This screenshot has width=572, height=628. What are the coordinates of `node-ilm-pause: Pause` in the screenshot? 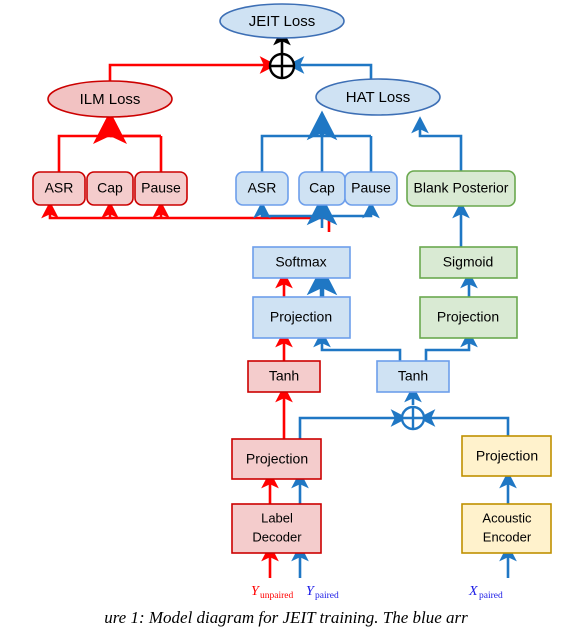 It's located at (161, 188).